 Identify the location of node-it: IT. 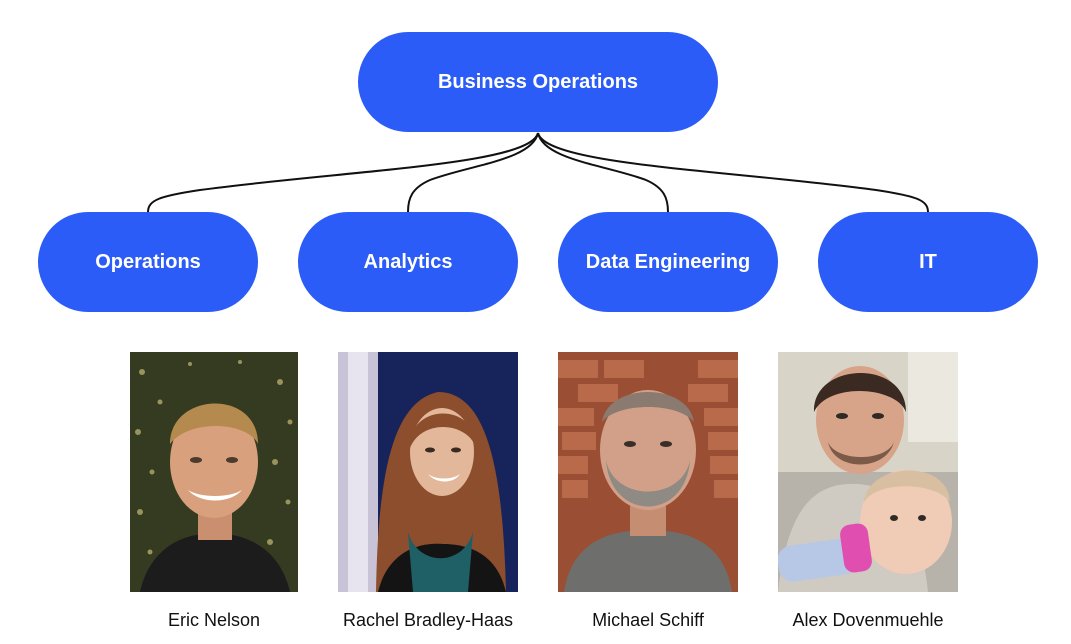
(928, 262).